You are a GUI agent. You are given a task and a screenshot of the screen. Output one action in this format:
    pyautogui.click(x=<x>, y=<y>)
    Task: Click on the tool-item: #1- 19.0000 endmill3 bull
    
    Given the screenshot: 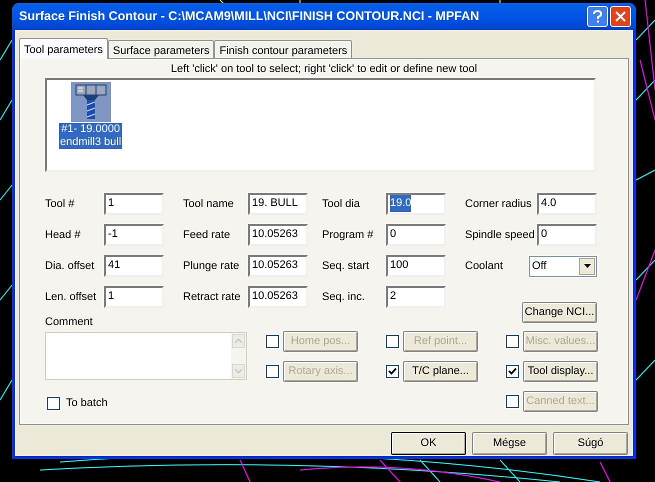 What is the action you would take?
    pyautogui.click(x=90, y=126)
    